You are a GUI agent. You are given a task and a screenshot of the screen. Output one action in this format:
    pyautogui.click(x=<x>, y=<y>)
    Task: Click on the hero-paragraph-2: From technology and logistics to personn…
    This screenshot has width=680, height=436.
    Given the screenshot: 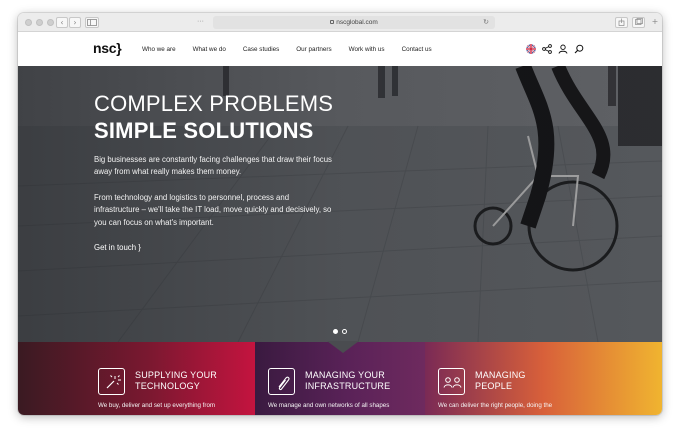 What is the action you would take?
    pyautogui.click(x=213, y=210)
    